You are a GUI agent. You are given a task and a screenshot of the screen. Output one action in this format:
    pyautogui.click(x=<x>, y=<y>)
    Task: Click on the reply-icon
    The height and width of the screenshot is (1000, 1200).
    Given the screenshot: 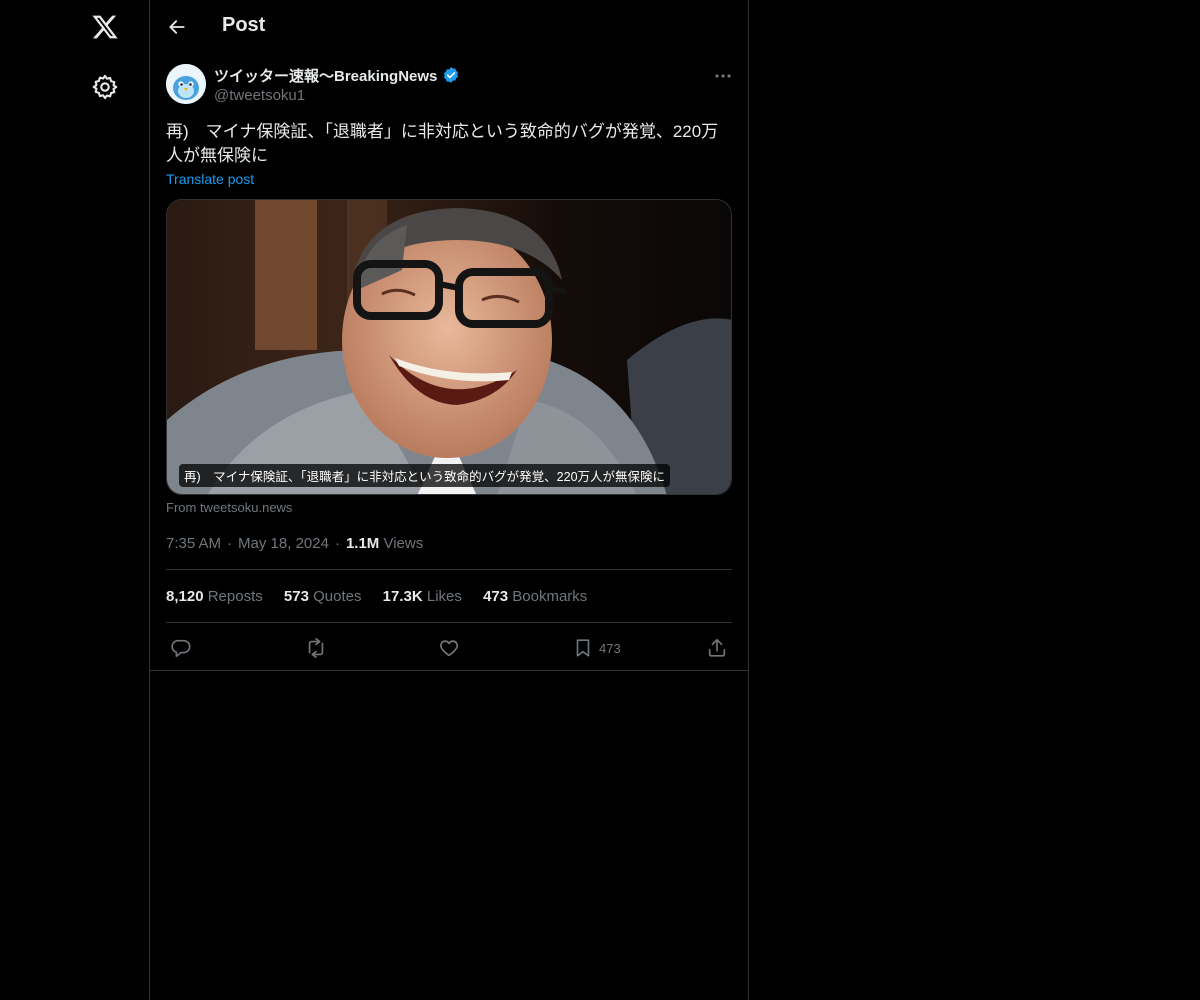 What is the action you would take?
    pyautogui.click(x=181, y=648)
    